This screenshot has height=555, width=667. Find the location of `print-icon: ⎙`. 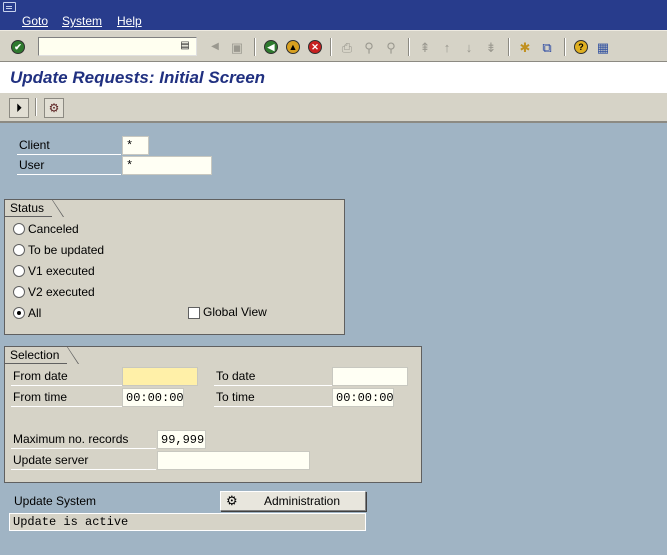

print-icon: ⎙ is located at coordinates (347, 47).